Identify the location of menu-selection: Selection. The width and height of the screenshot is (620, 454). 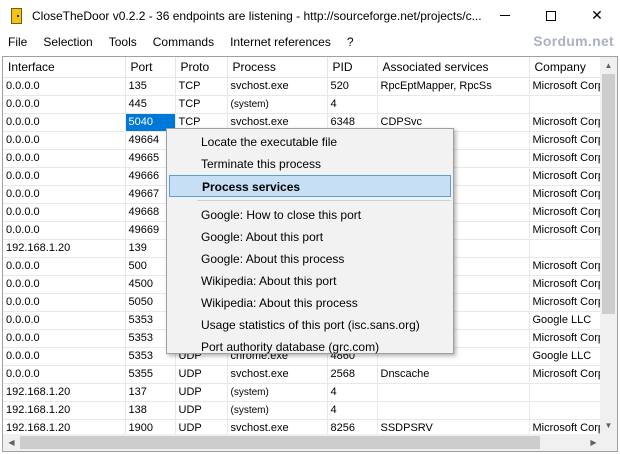
(67, 42).